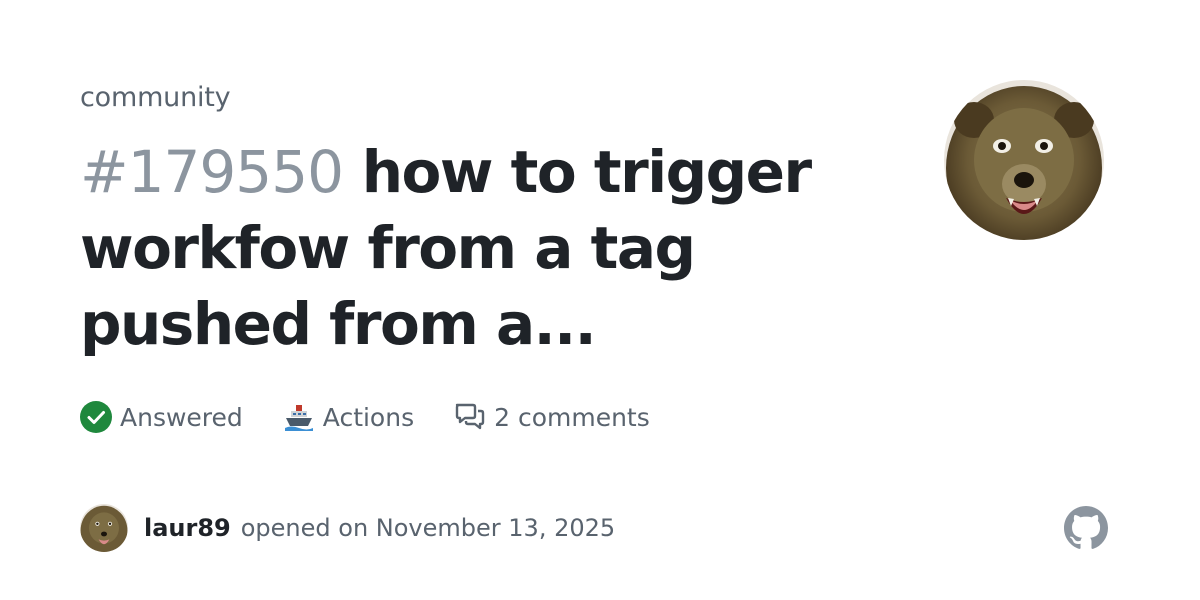 The image size is (1200, 600). I want to click on author-username: laur89, so click(187, 528).